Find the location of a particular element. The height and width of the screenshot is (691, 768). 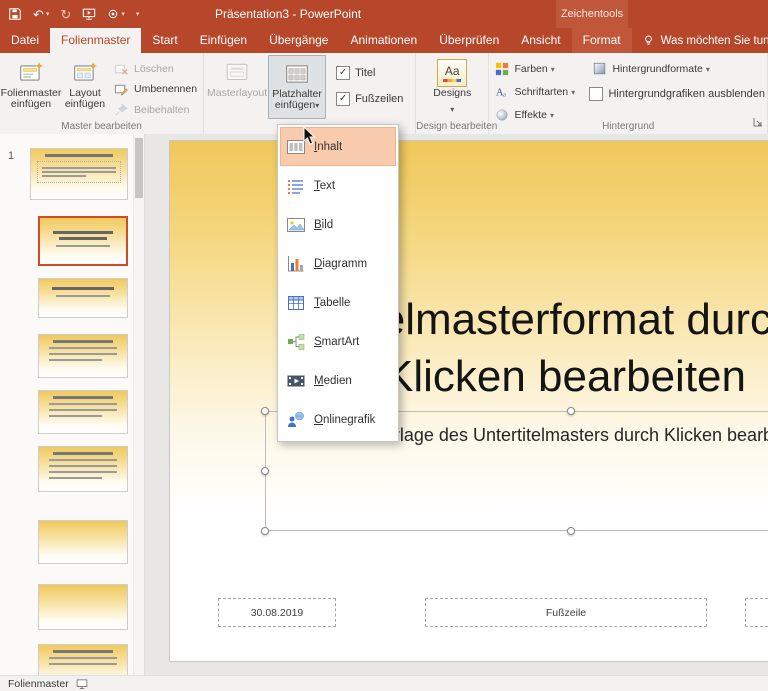

menu-item-diagramm: Diagramm is located at coordinates (338, 263).